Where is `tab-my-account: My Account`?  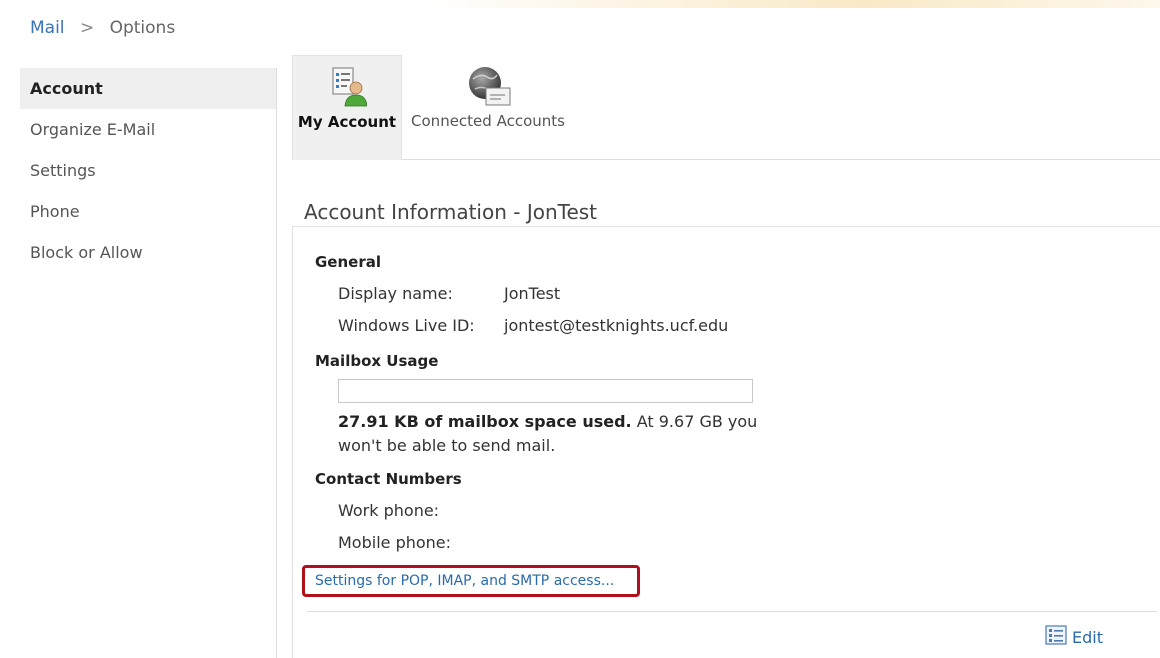 tab-my-account: My Account is located at coordinates (347, 107).